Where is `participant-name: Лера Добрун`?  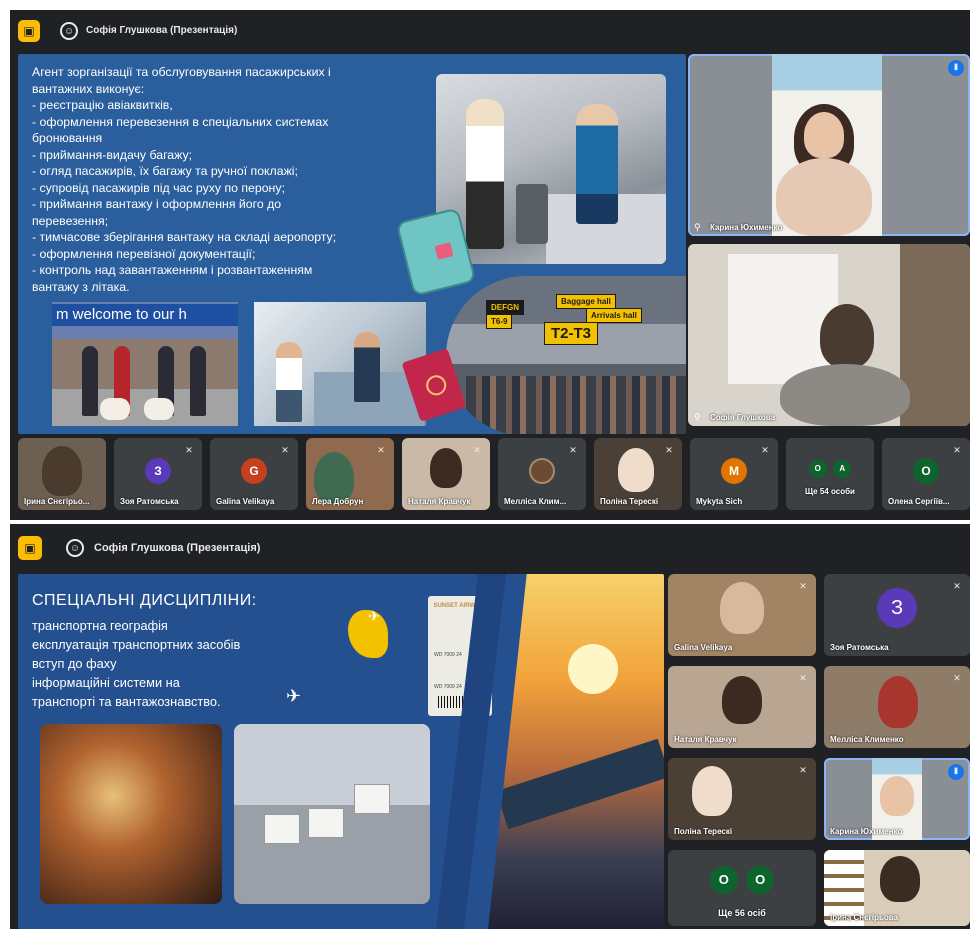
participant-name: Лера Добрун is located at coordinates (338, 501).